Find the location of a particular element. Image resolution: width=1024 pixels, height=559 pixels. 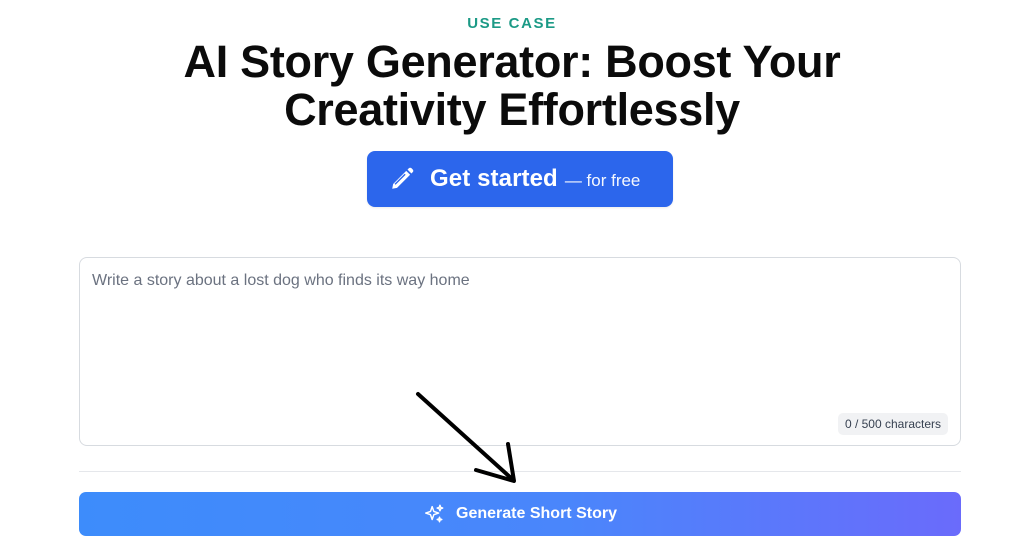

generate-short-story-button: Generate Short Story is located at coordinates (520, 514).